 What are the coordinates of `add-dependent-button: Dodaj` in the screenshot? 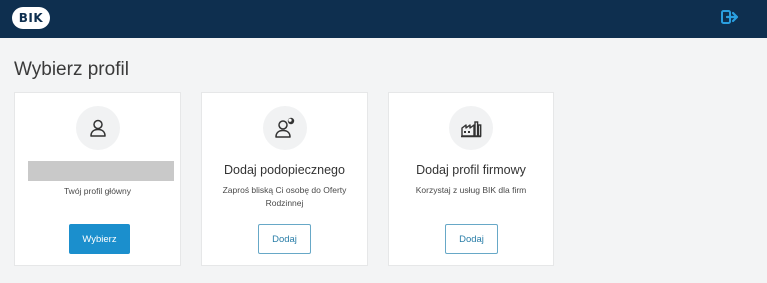 It's located at (284, 239).